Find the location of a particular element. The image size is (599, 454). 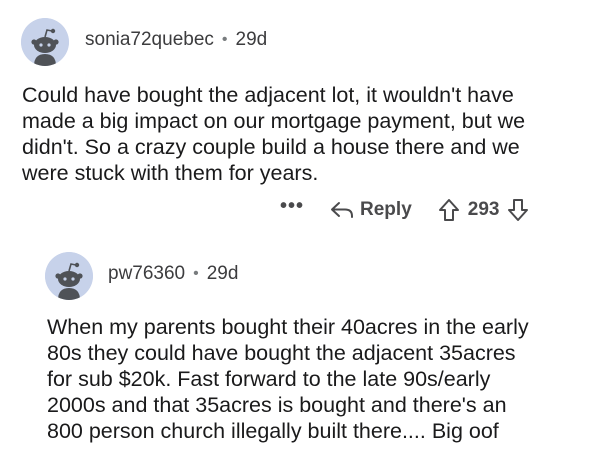

username: sonia72quebec is located at coordinates (149, 40).